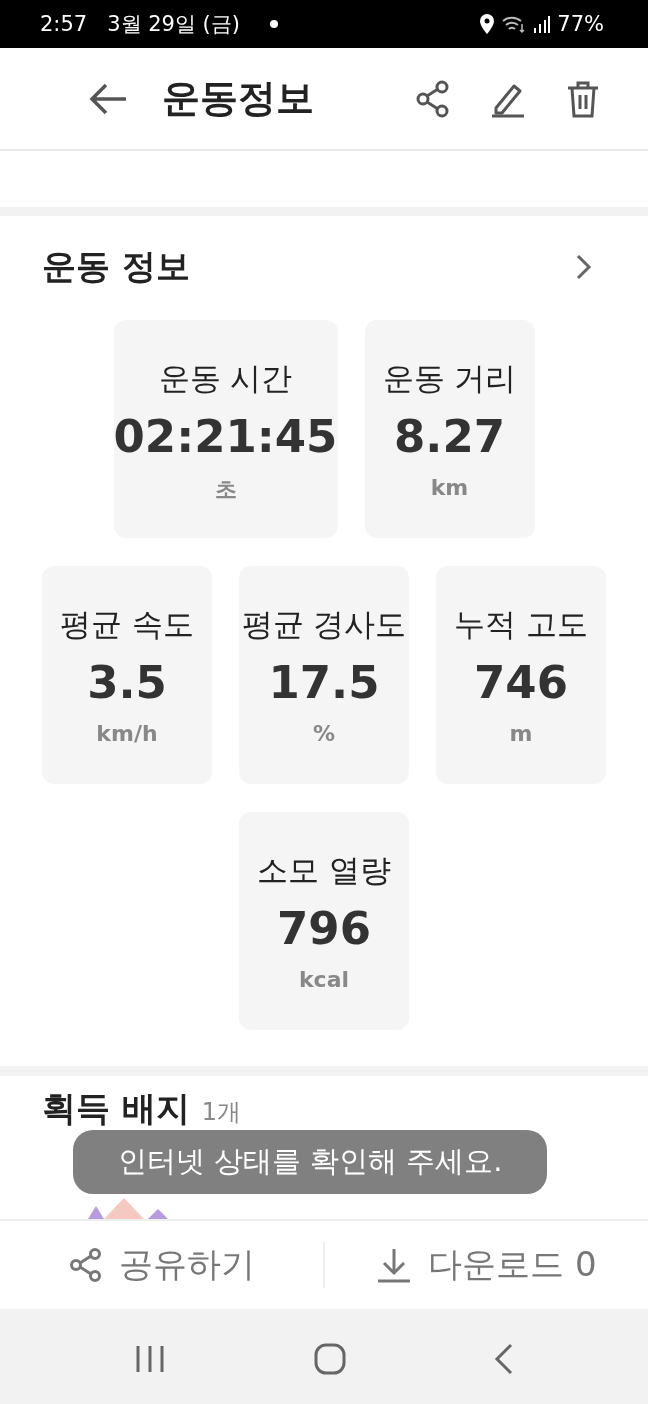  What do you see at coordinates (85, 1265) in the screenshot?
I see `share-icon` at bounding box center [85, 1265].